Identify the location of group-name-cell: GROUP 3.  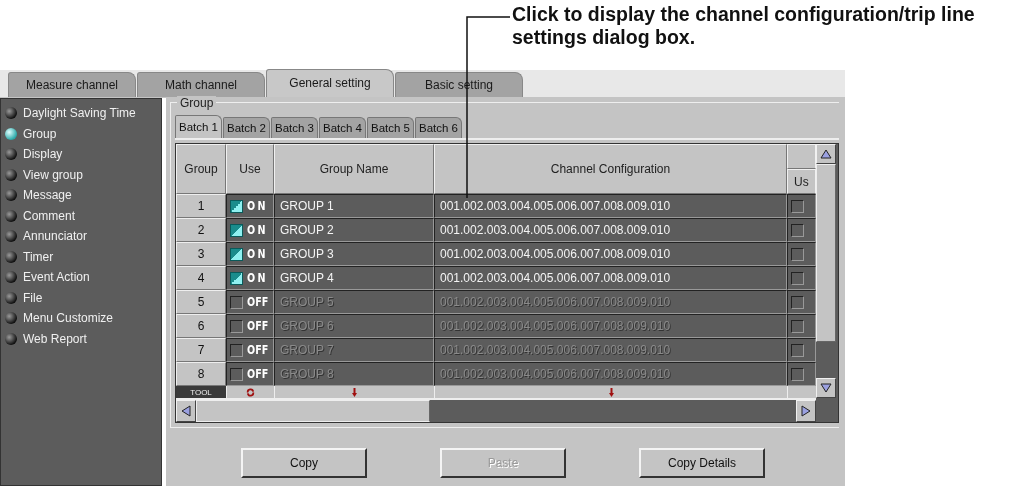
(354, 254).